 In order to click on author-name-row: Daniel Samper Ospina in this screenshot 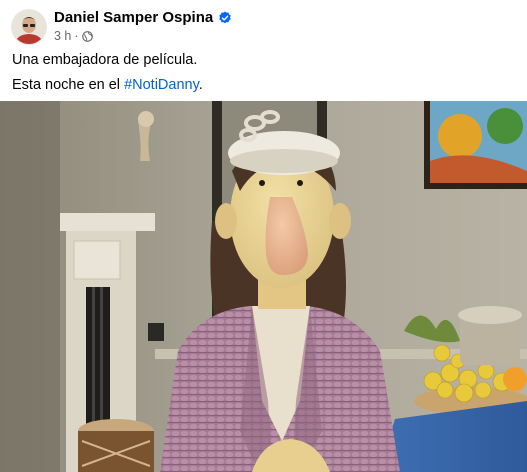, I will do `click(143, 17)`.